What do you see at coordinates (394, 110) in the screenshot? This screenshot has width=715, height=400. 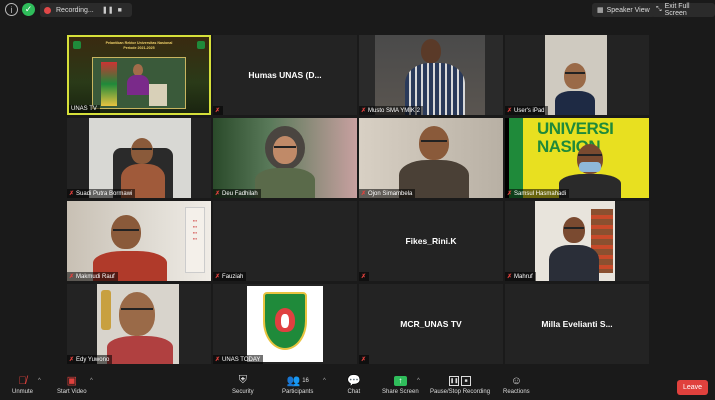 I see `participant-name-text: Musto SMA YMIK 2` at bounding box center [394, 110].